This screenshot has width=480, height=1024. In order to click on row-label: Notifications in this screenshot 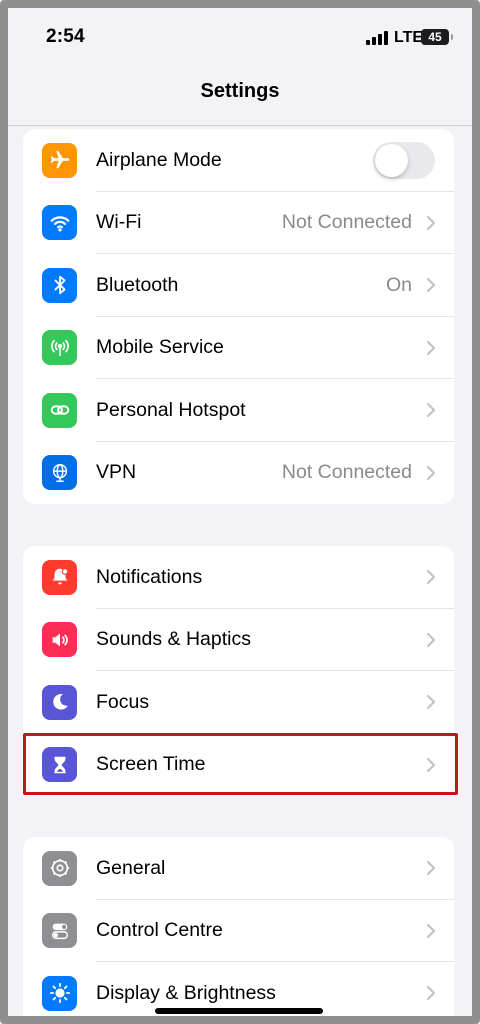, I will do `click(149, 576)`.